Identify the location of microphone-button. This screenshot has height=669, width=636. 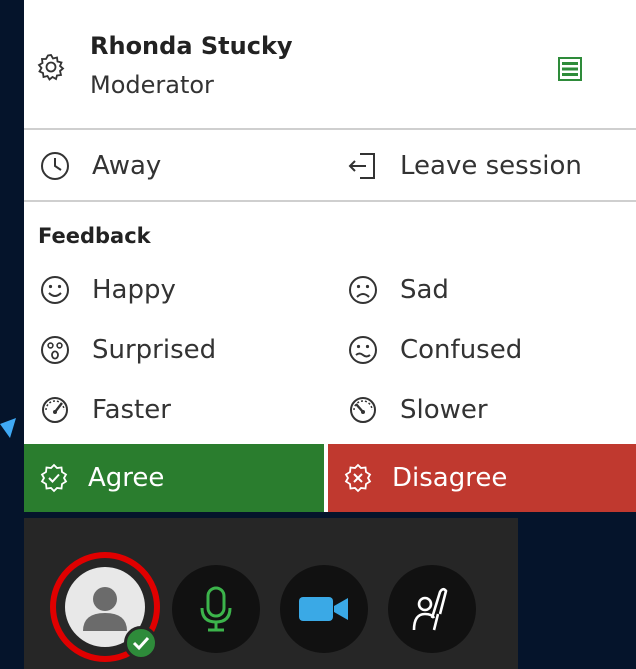
(216, 609).